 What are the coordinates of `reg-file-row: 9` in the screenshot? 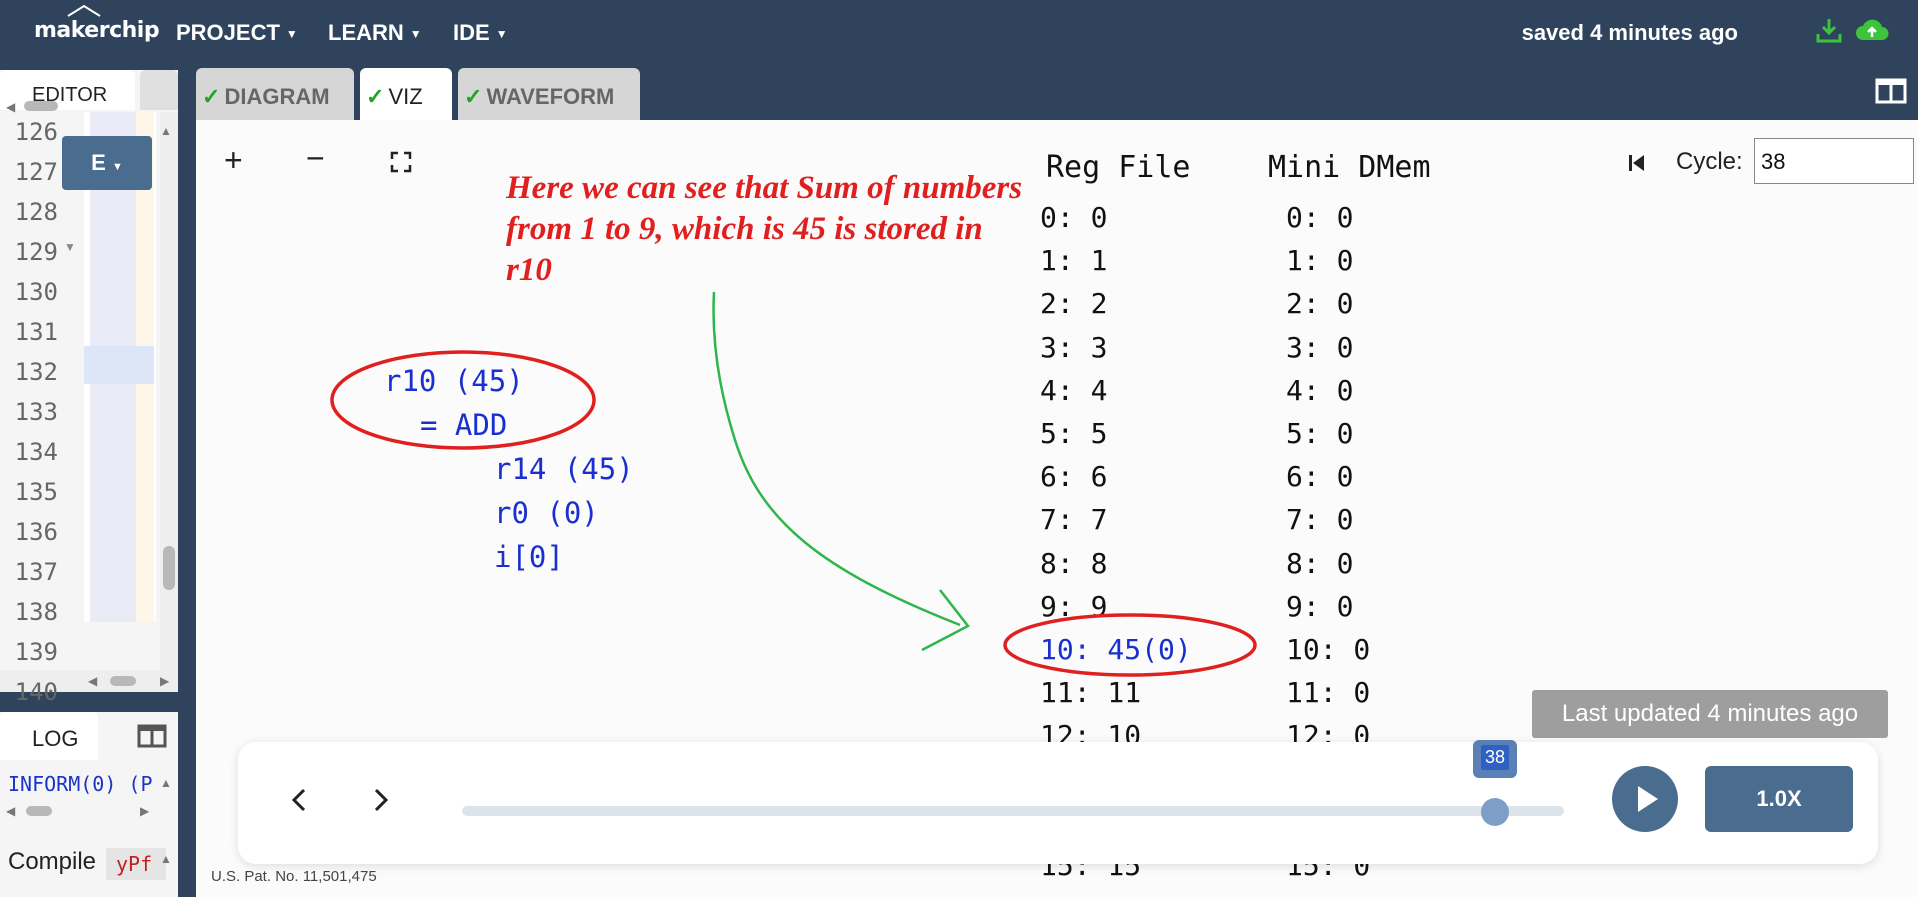 It's located at (1074, 606).